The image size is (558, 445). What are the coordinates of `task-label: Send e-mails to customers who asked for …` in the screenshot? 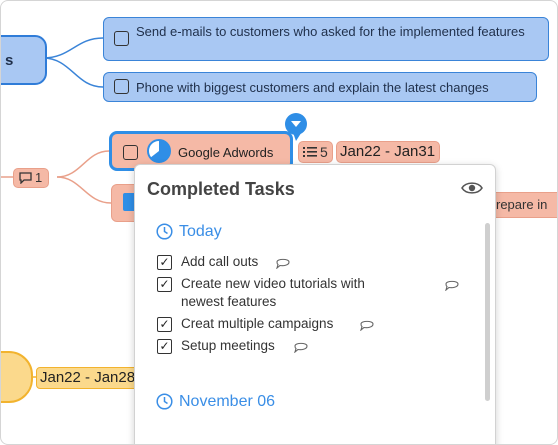 It's located at (330, 31).